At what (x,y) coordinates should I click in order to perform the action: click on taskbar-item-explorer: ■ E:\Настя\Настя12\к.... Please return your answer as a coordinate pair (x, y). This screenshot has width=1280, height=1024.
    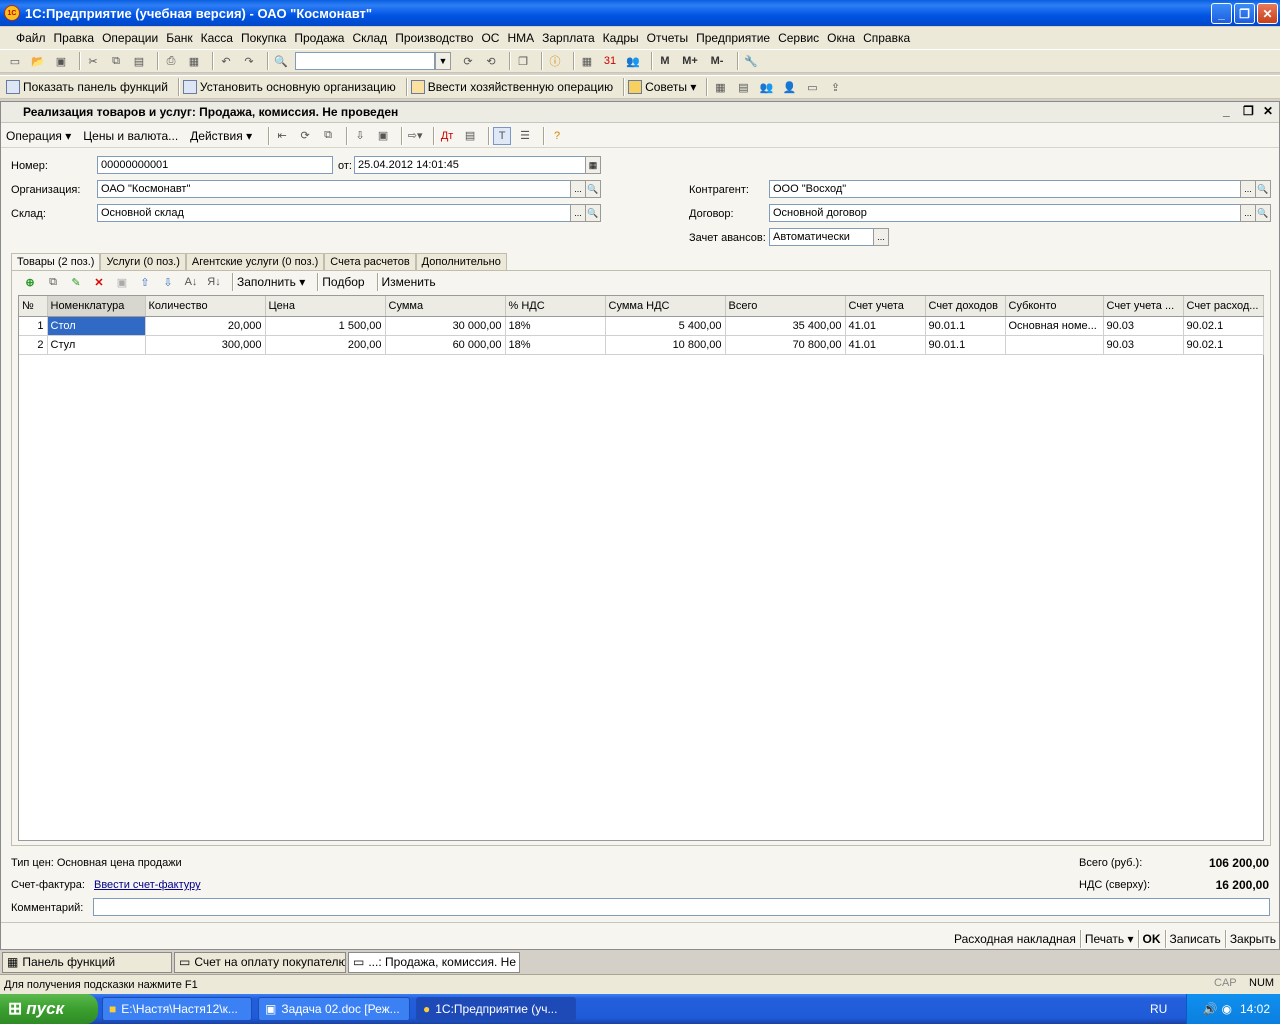
    Looking at the image, I should click on (177, 1009).